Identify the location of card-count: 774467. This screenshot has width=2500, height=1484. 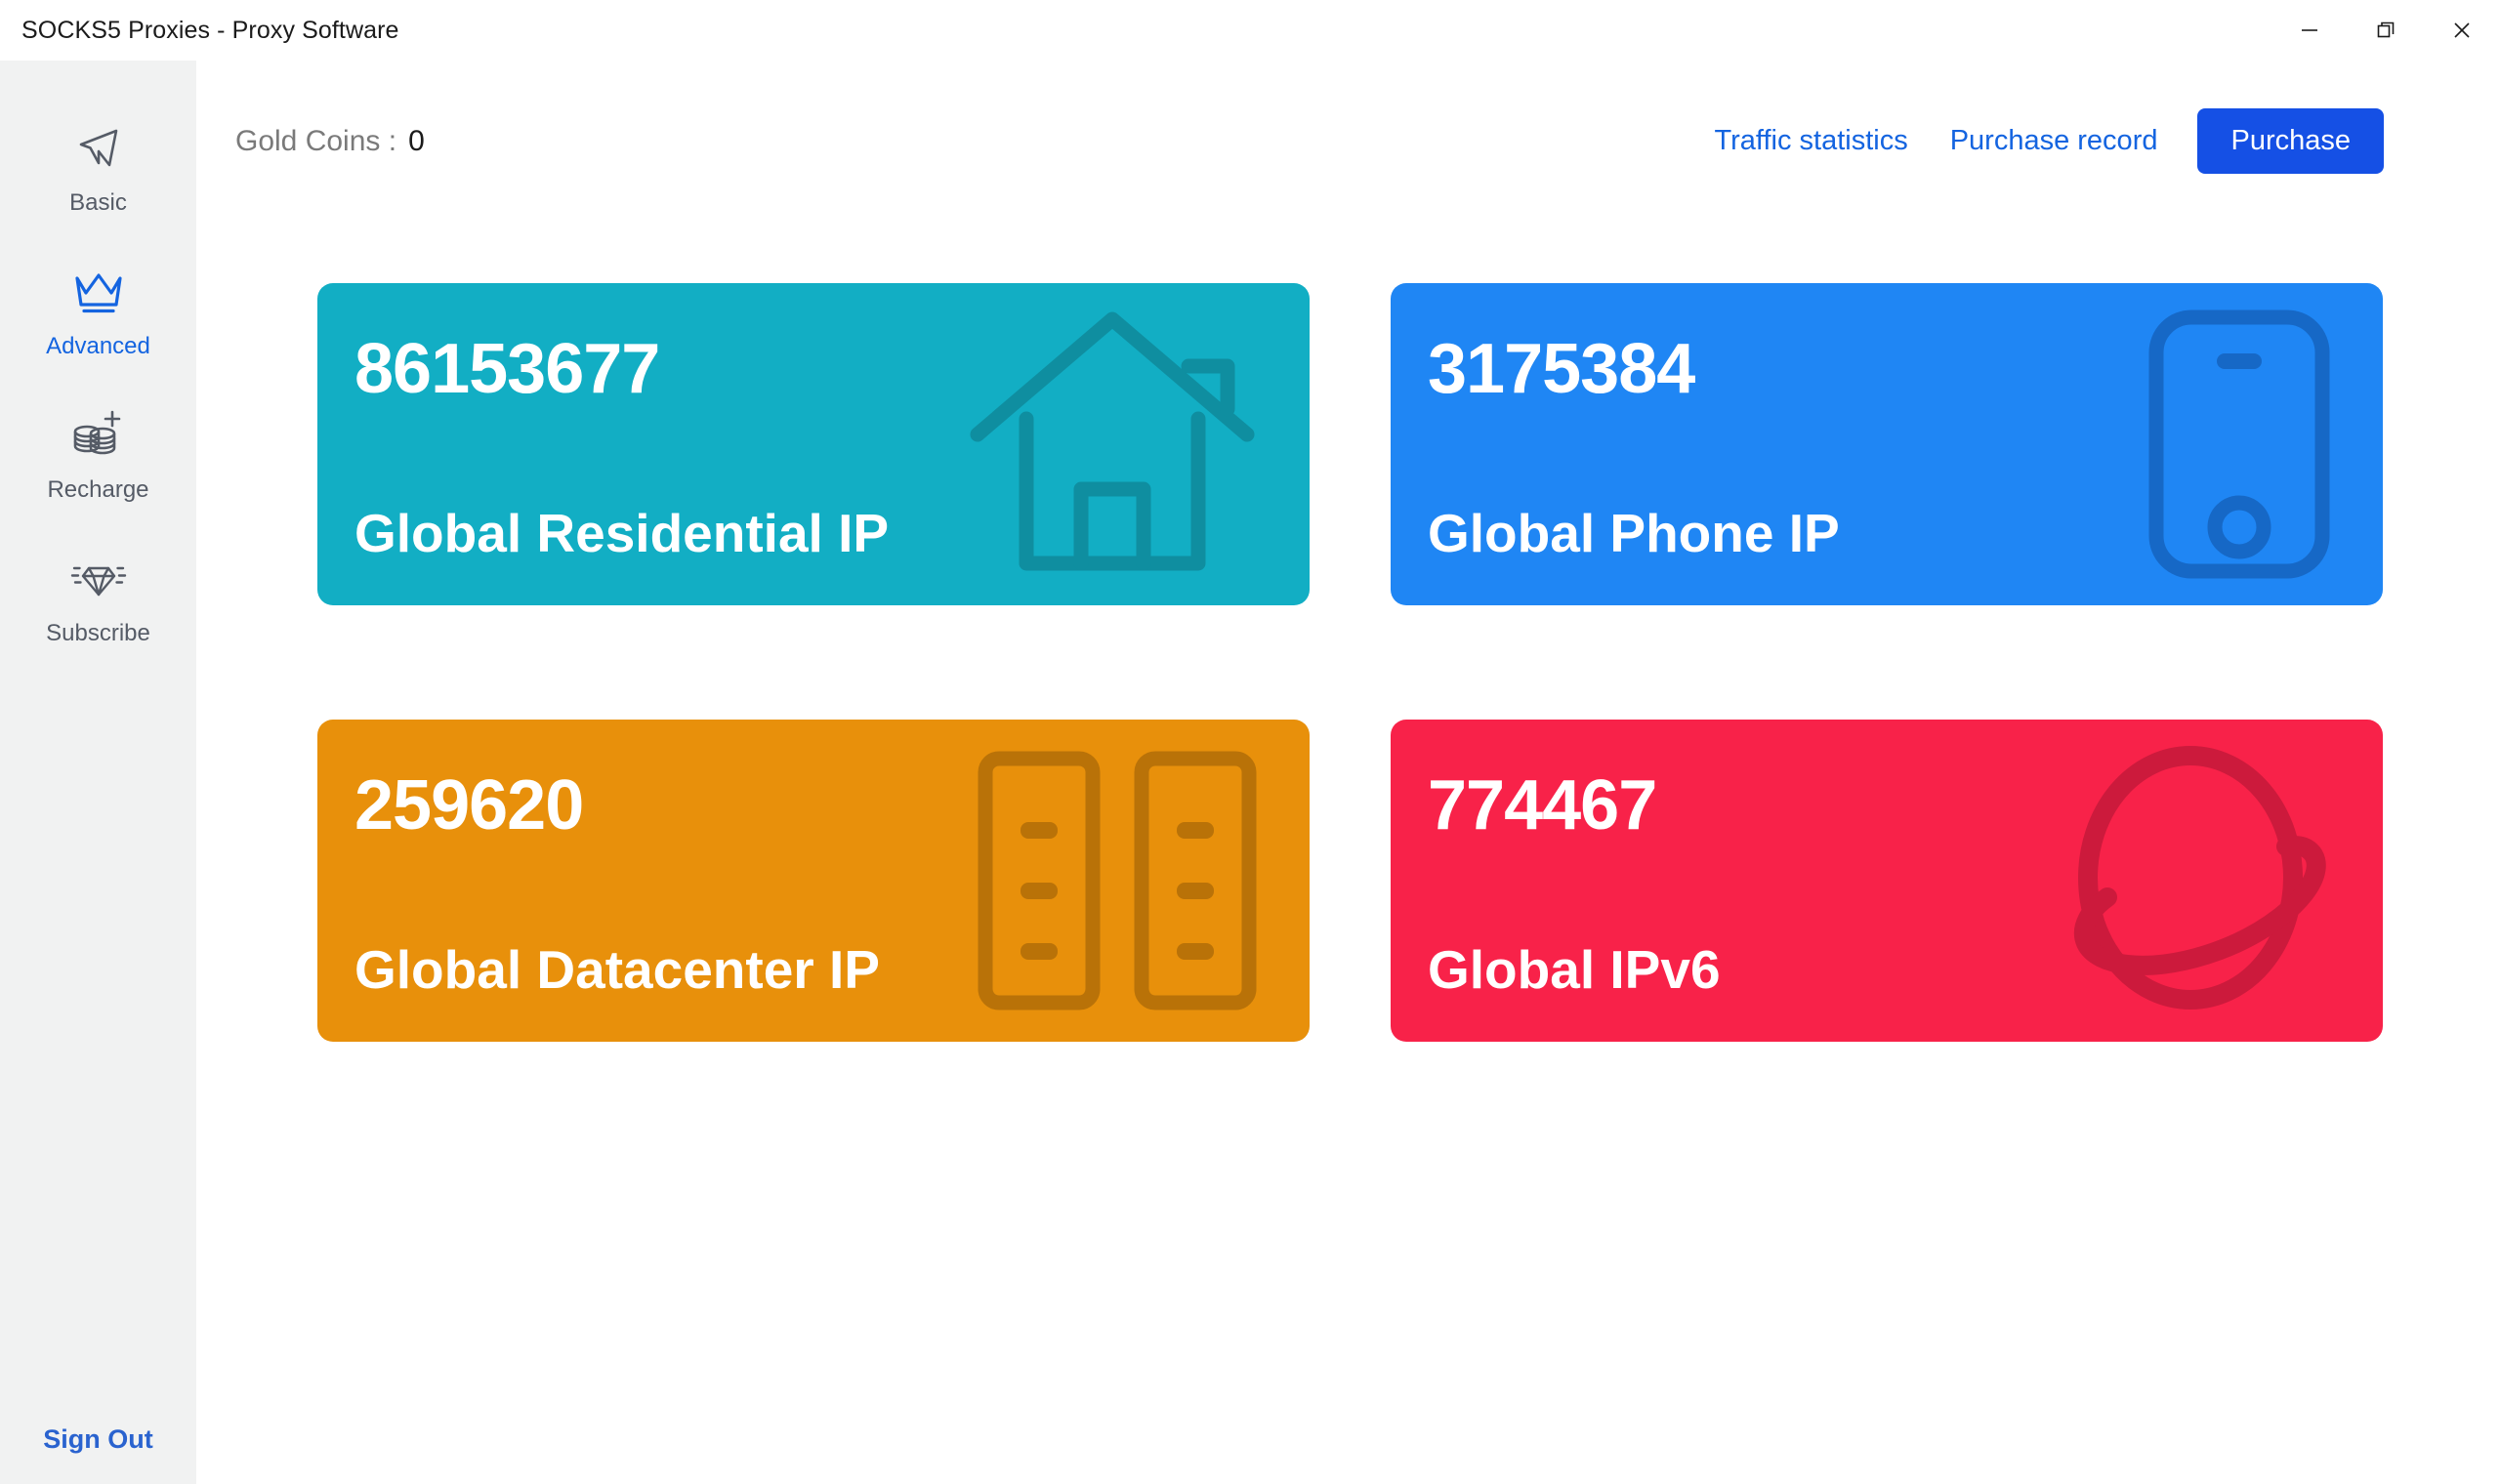
(1542, 806).